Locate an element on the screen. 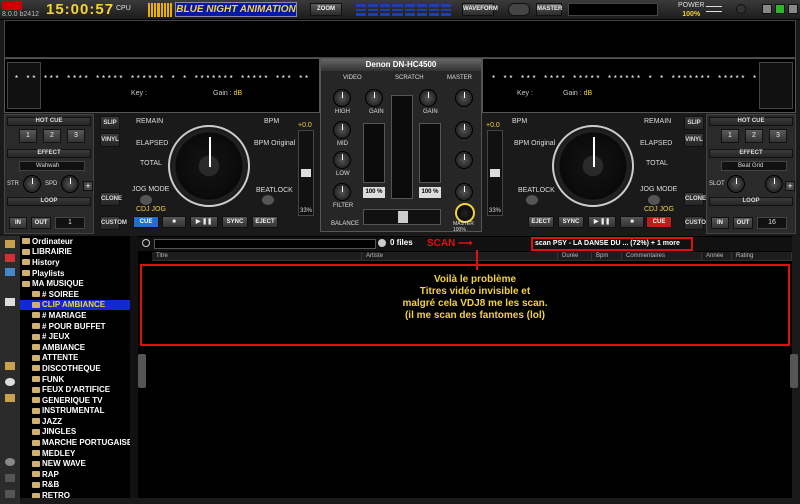  deck-right-slip: SLIP is located at coordinates (694, 123).